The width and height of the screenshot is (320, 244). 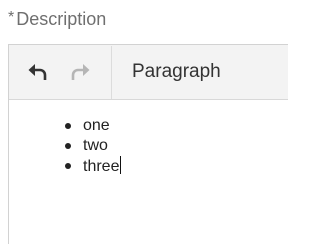 I want to click on list-item: two, so click(x=176, y=146).